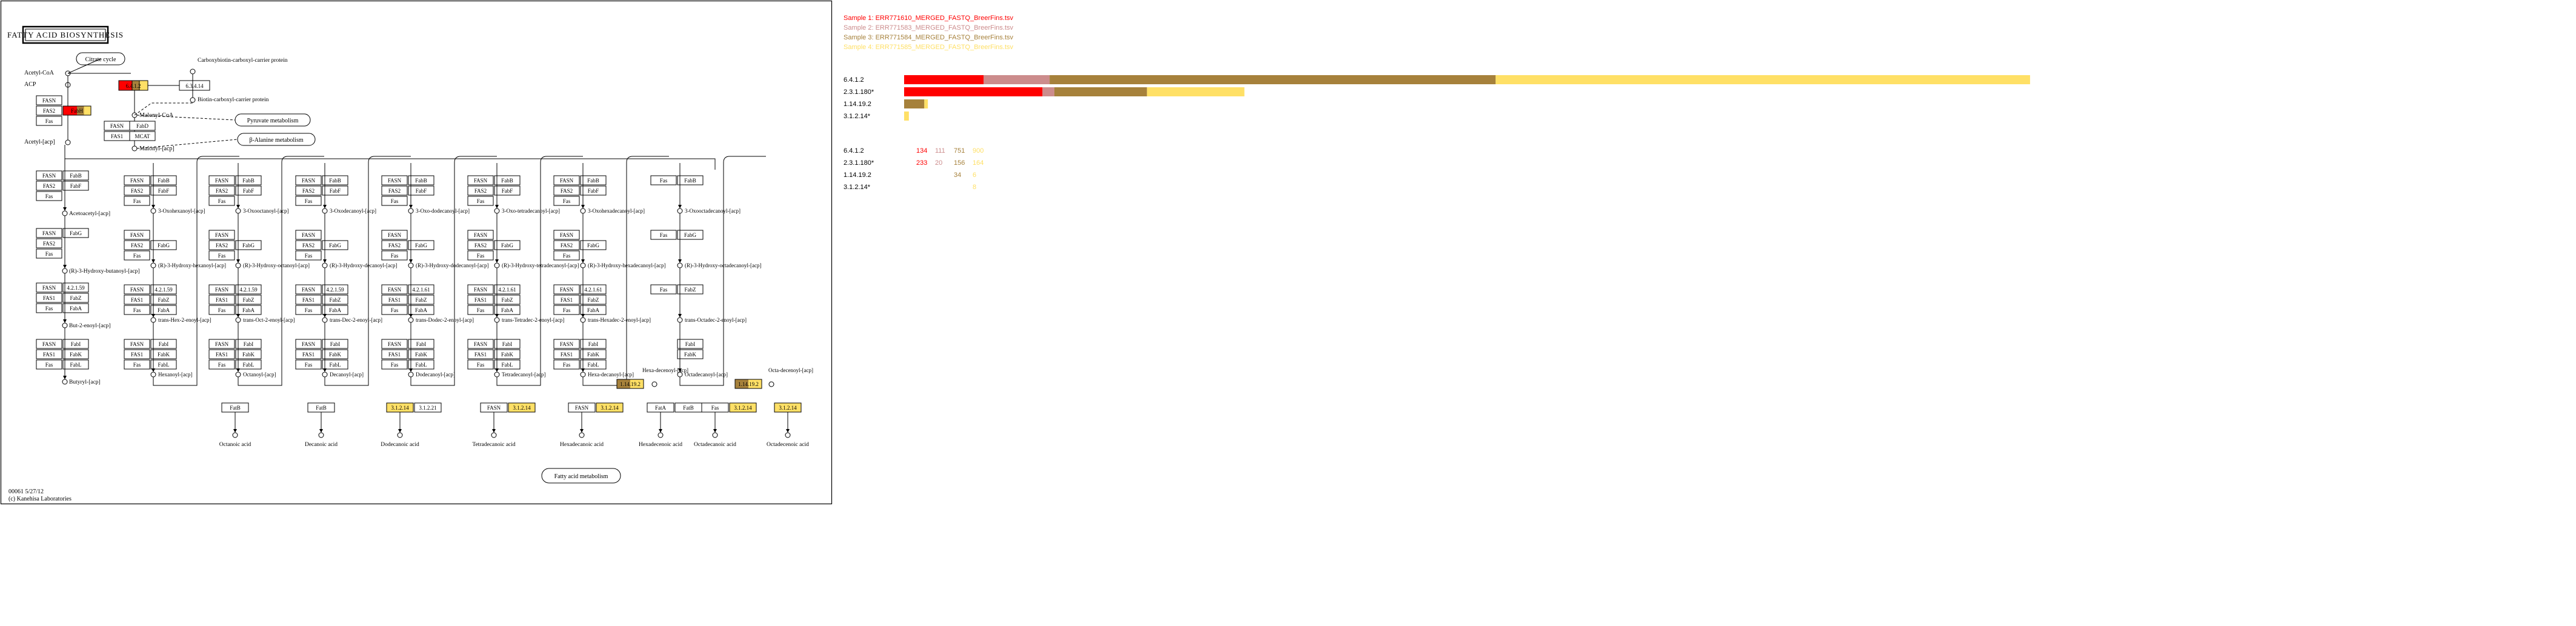  What do you see at coordinates (134, 148) in the screenshot?
I see `compound-malonyl-acp` at bounding box center [134, 148].